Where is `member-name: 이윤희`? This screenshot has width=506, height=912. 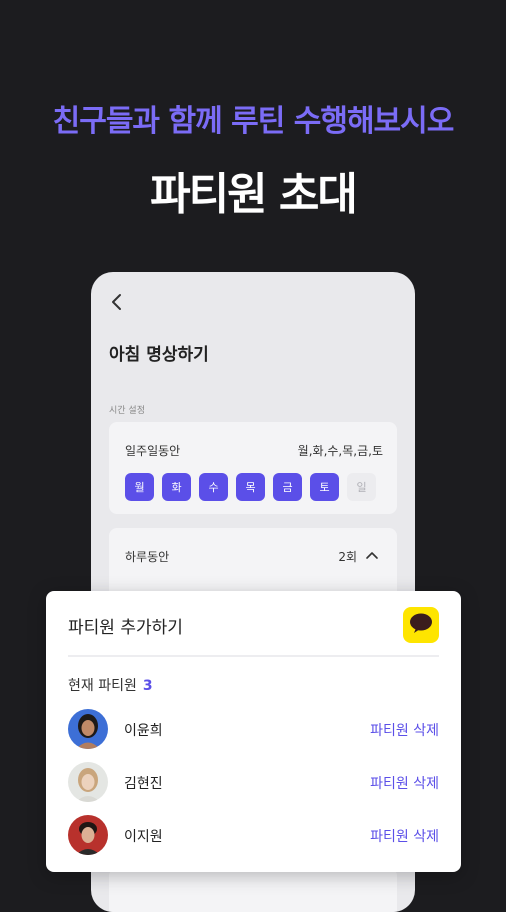
member-name: 이윤희 is located at coordinates (143, 731).